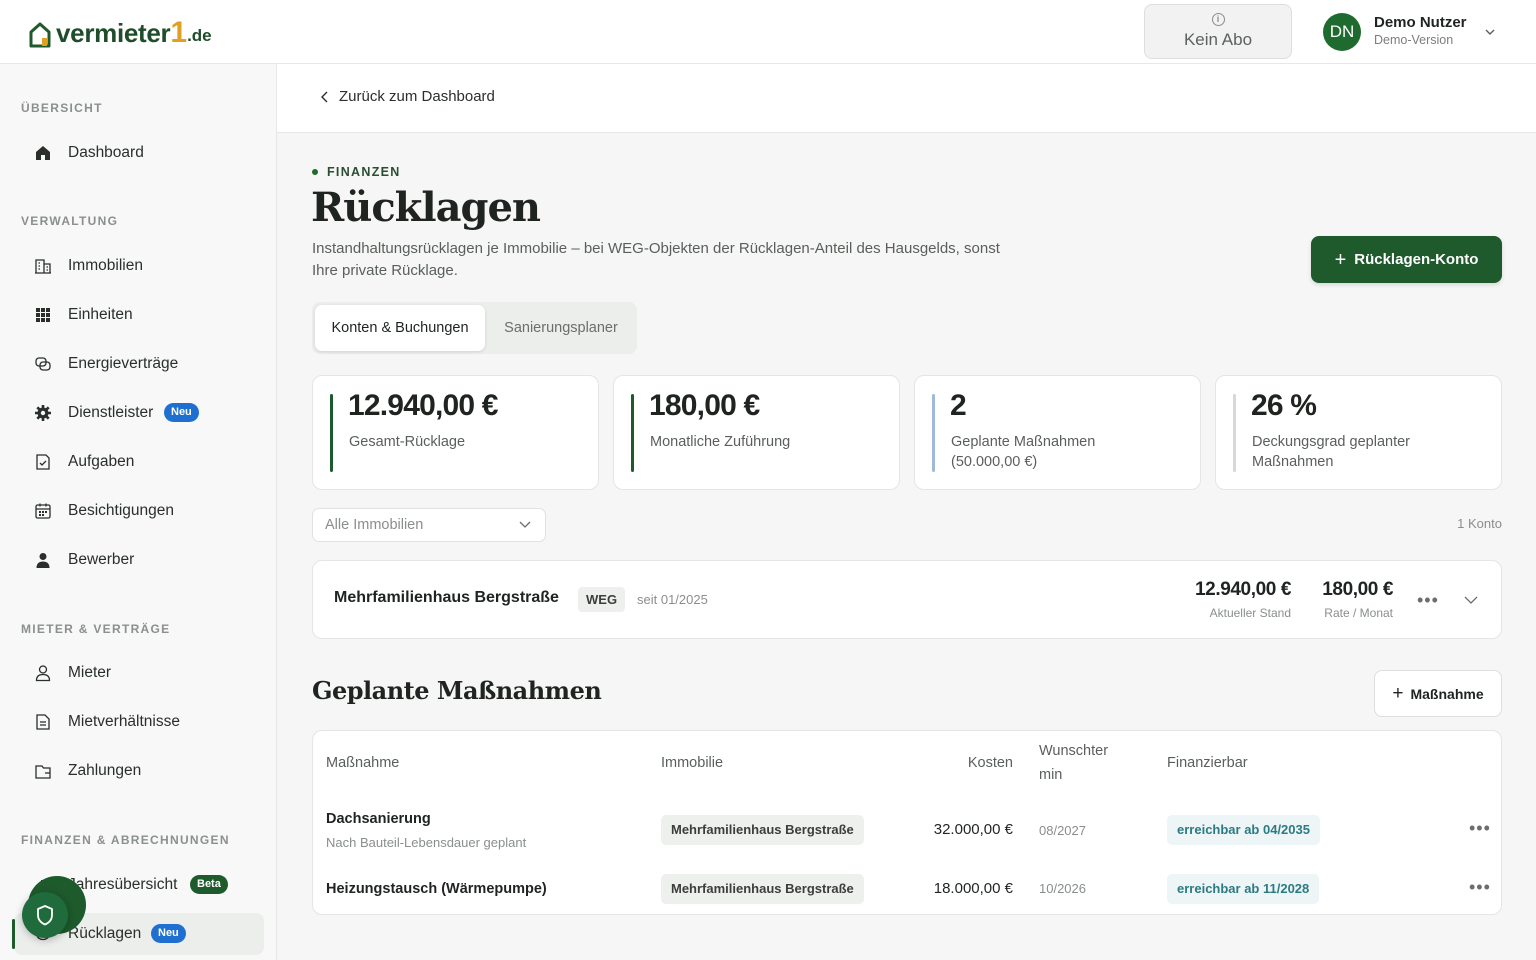  What do you see at coordinates (43, 266) in the screenshot?
I see `building-icon` at bounding box center [43, 266].